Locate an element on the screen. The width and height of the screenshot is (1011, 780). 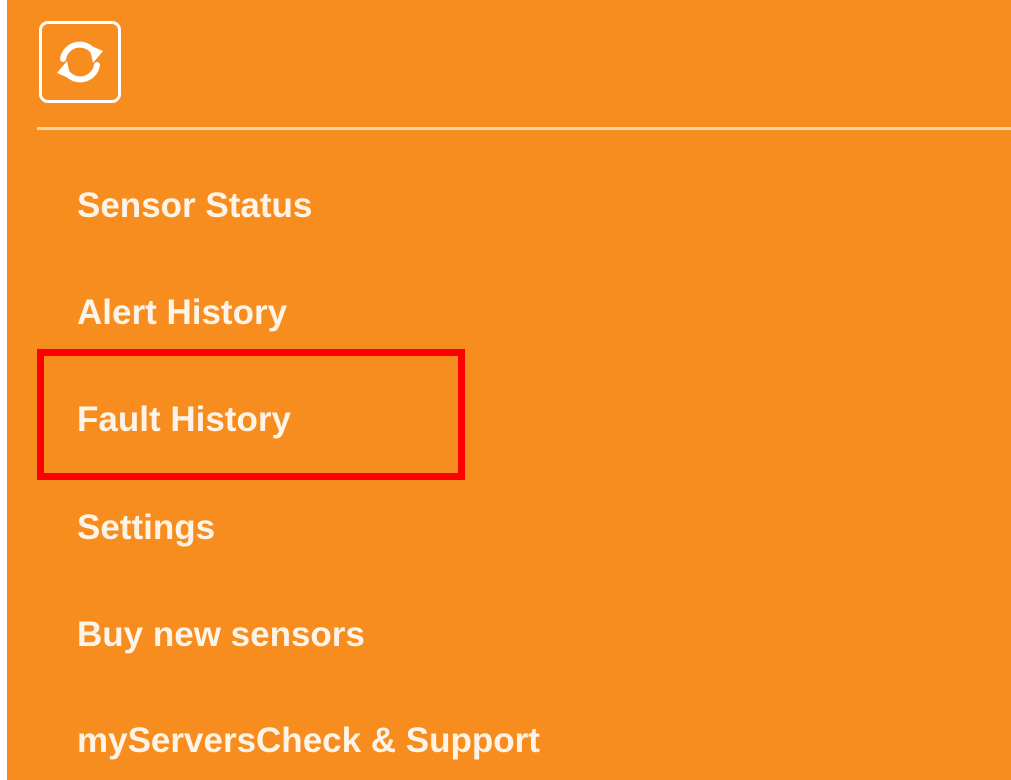
nav-item-buy-new-sensors: Buy new sensors is located at coordinates (221, 635).